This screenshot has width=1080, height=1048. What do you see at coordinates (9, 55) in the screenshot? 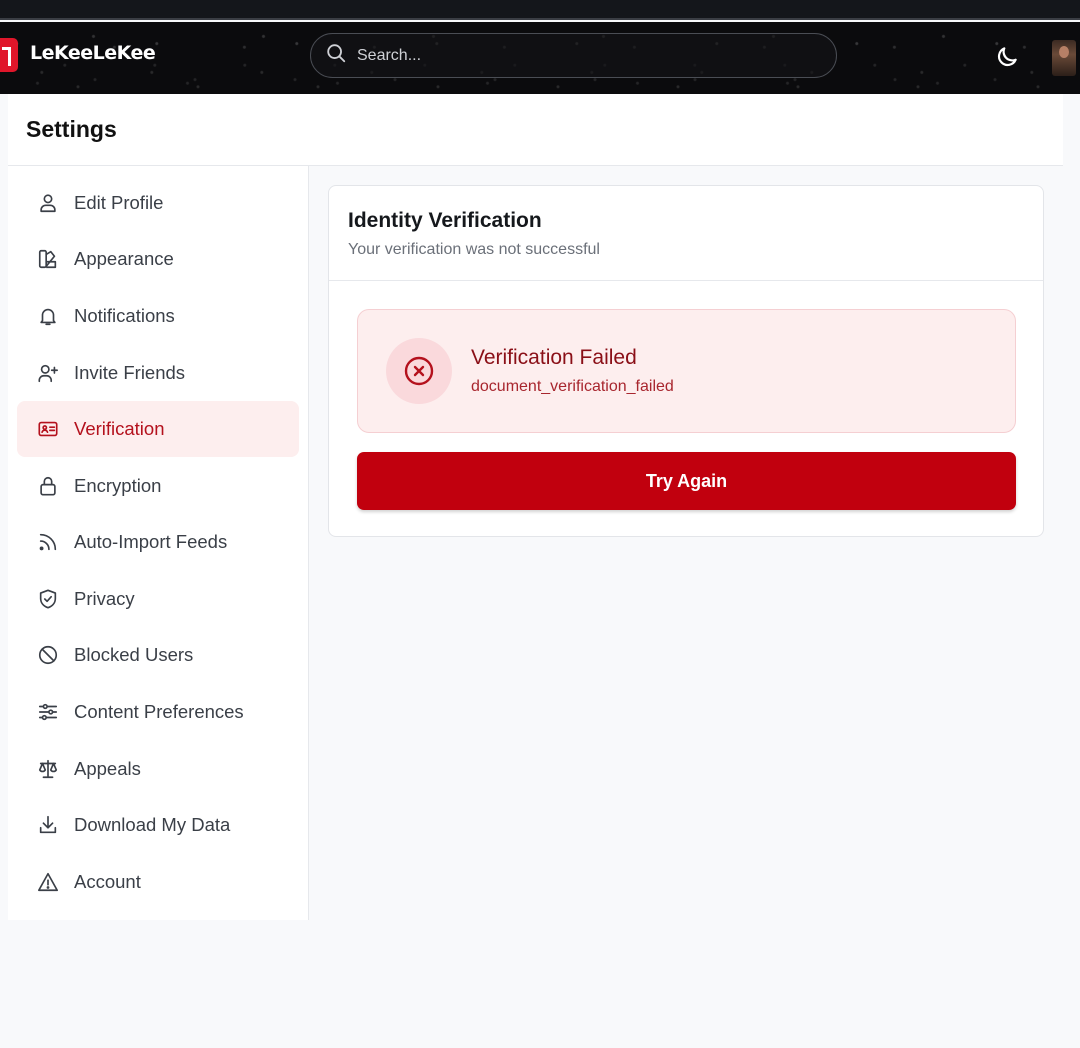
I see `logo-icon` at bounding box center [9, 55].